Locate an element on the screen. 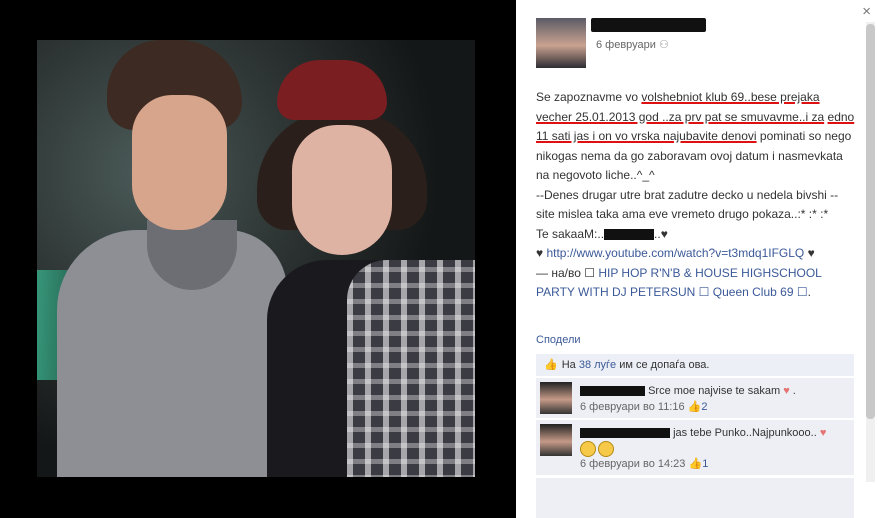 The height and width of the screenshot is (518, 877). post-text-segment: ..♥ is located at coordinates (661, 233).